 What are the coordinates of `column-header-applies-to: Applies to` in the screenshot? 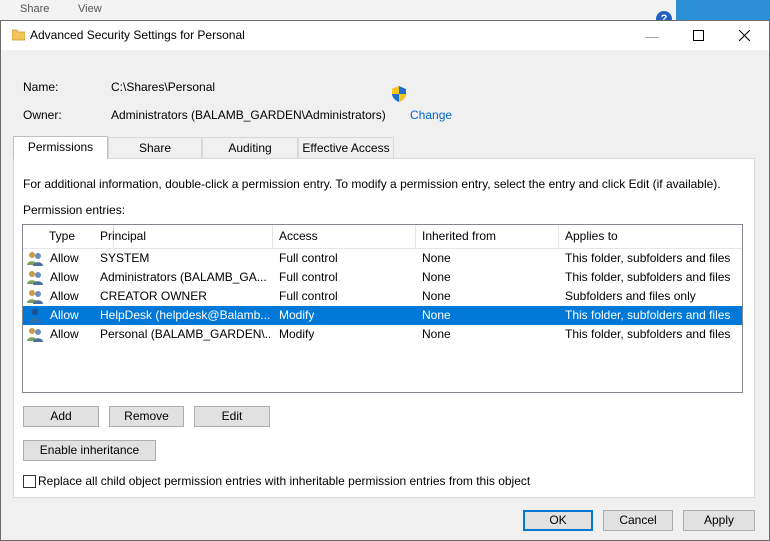 It's located at (650, 236).